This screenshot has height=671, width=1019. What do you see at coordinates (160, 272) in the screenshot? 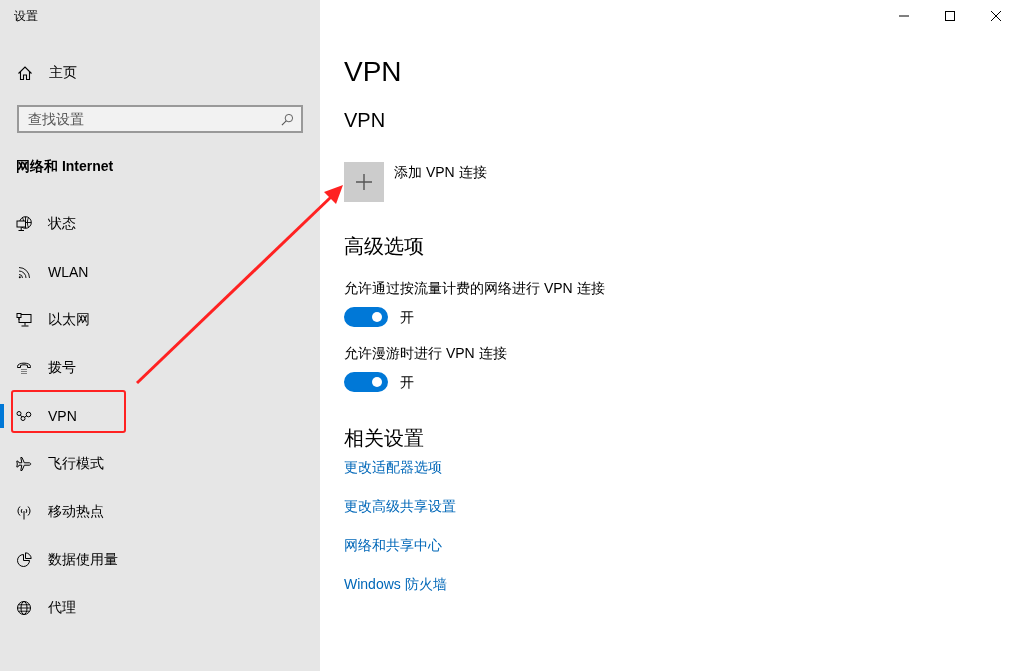
I see `nav-item: WLAN` at bounding box center [160, 272].